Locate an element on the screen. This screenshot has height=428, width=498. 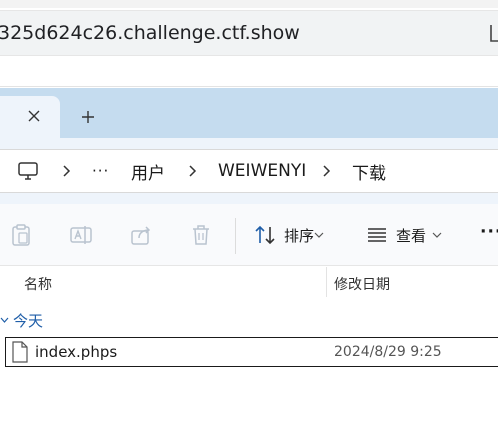
browser-address-bar: 325d624c26.challenge.ctf.show is located at coordinates (249, 33).